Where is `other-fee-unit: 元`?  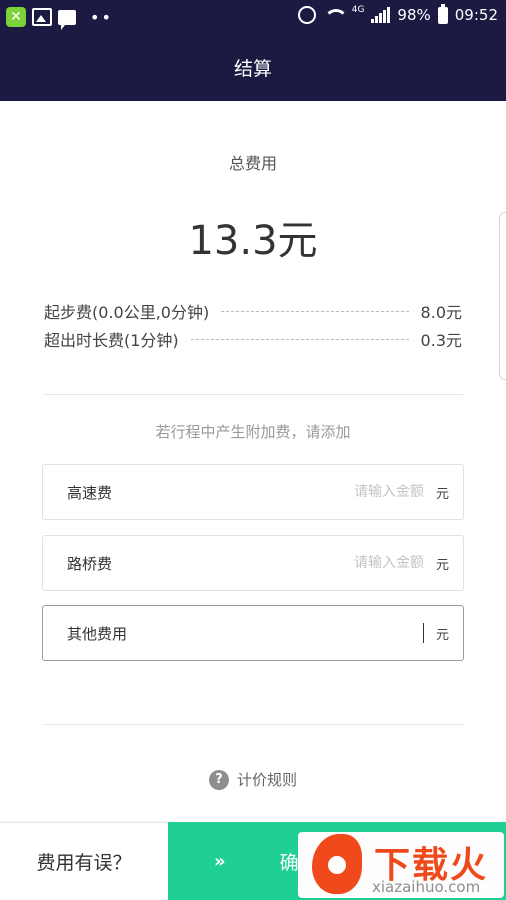
other-fee-unit: 元 is located at coordinates (442, 635).